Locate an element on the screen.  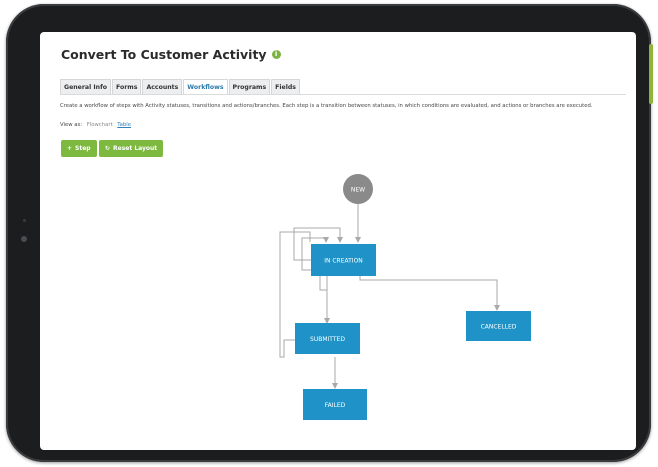
node-failed: FAILED is located at coordinates (335, 404).